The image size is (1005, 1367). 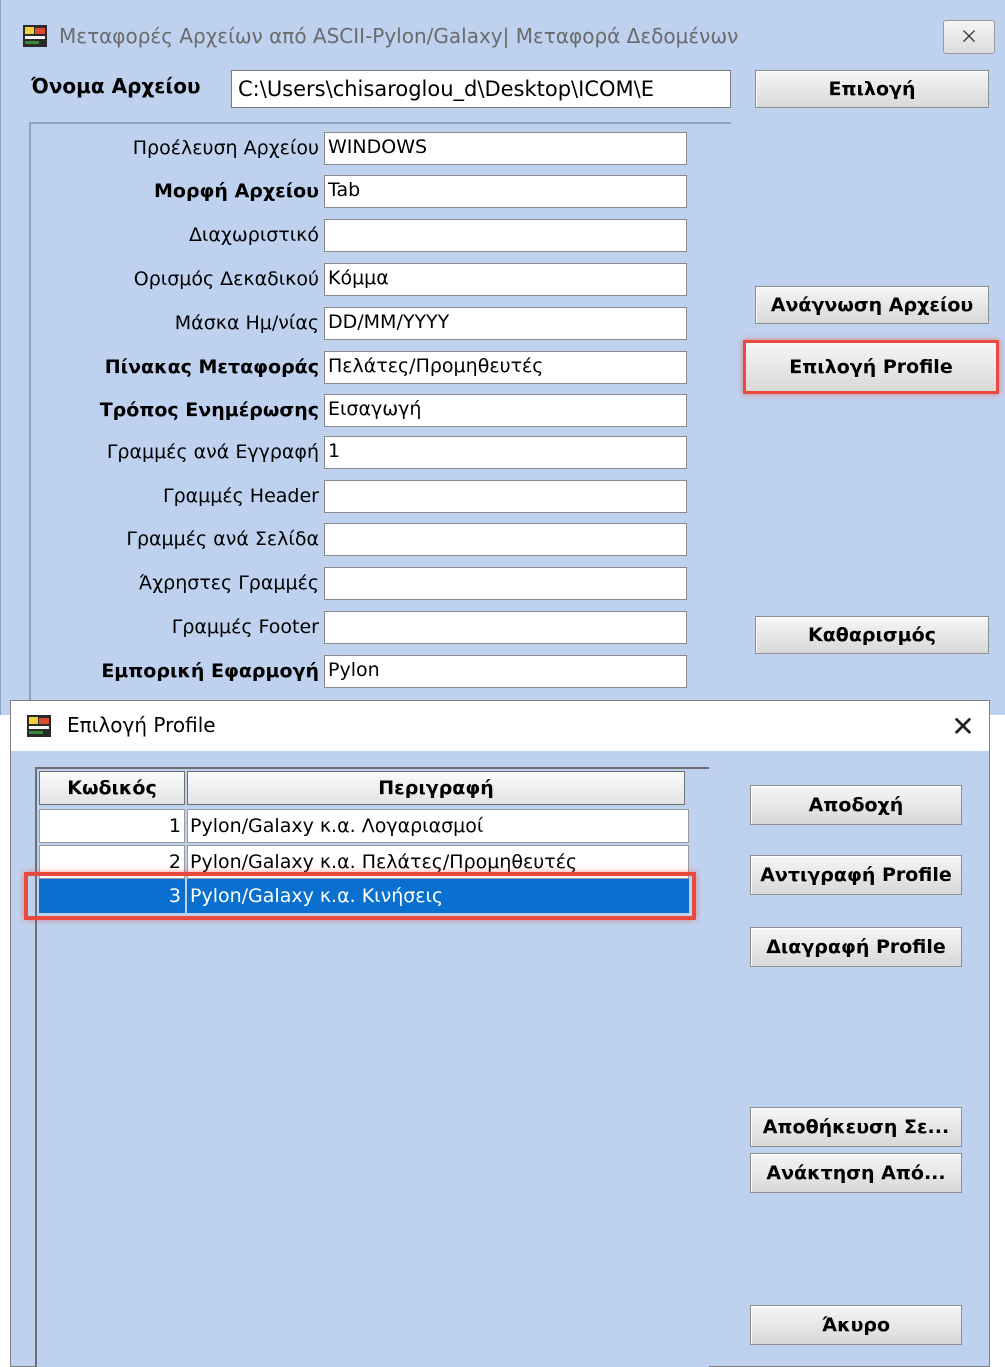 I want to click on table-row: 1 Pylon/Galaxy κ.α. Λογαριασμοί, so click(x=364, y=826).